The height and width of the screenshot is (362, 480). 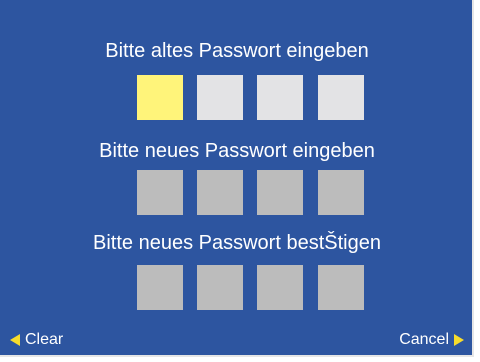 What do you see at coordinates (44, 339) in the screenshot?
I see `clear-label: Clear` at bounding box center [44, 339].